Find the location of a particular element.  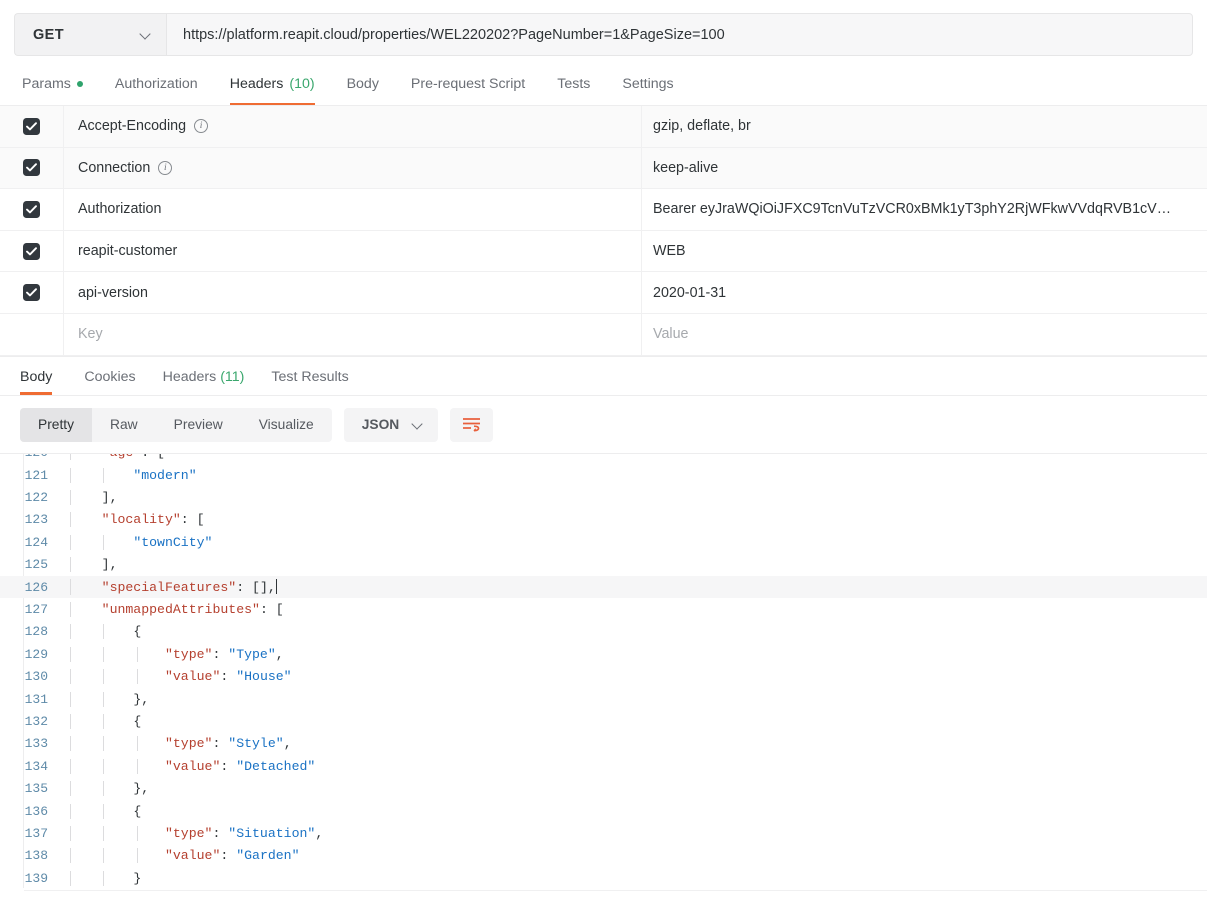

view-mode-raw: Raw is located at coordinates (124, 425).